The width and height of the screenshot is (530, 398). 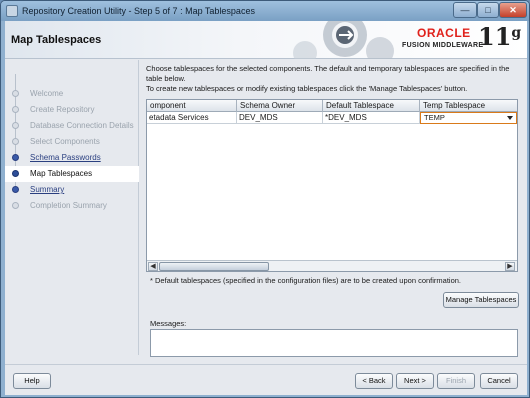 What do you see at coordinates (434, 117) in the screenshot?
I see `temp-tablespace-value: TEMP` at bounding box center [434, 117].